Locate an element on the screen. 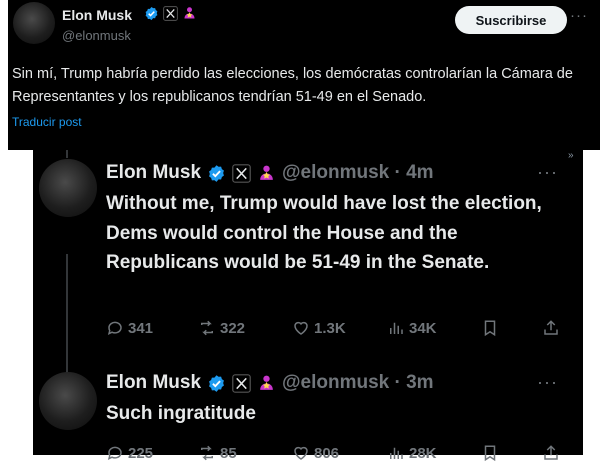 This screenshot has height=466, width=600. like-button: 1.3K is located at coordinates (319, 328).